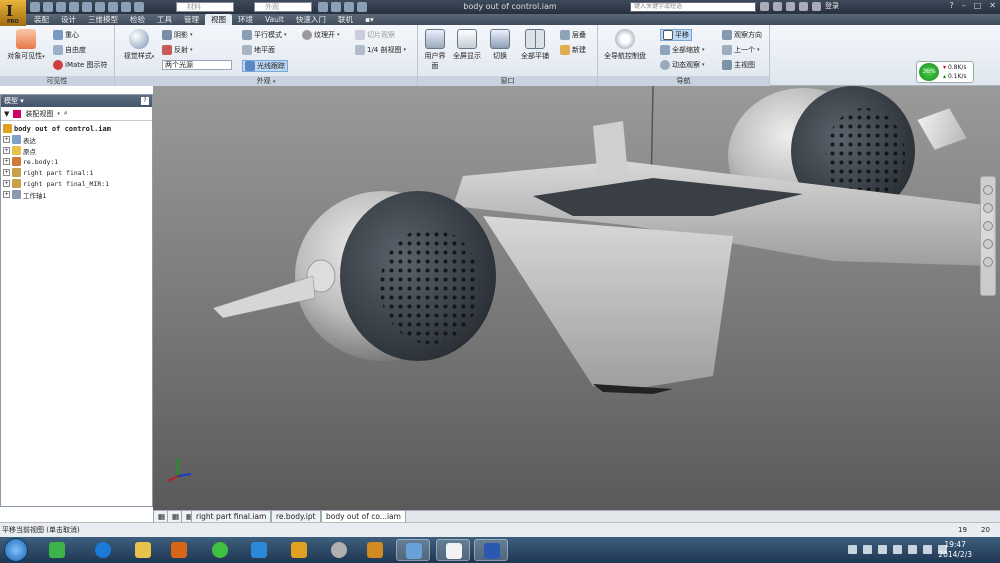 This screenshot has height=563, width=1000. I want to click on formula-icon, so click(349, 6).